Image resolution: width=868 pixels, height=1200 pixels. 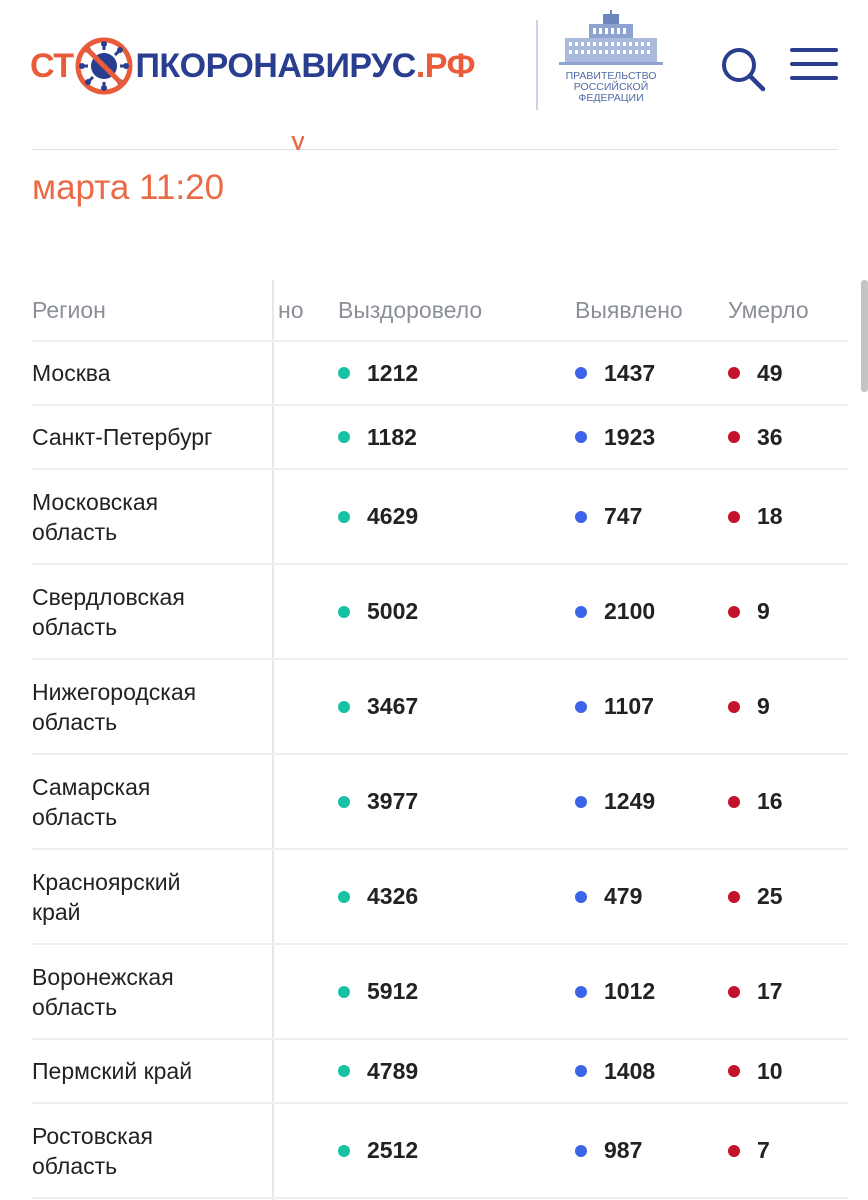 I want to click on detected-value: 1437, so click(x=630, y=372).